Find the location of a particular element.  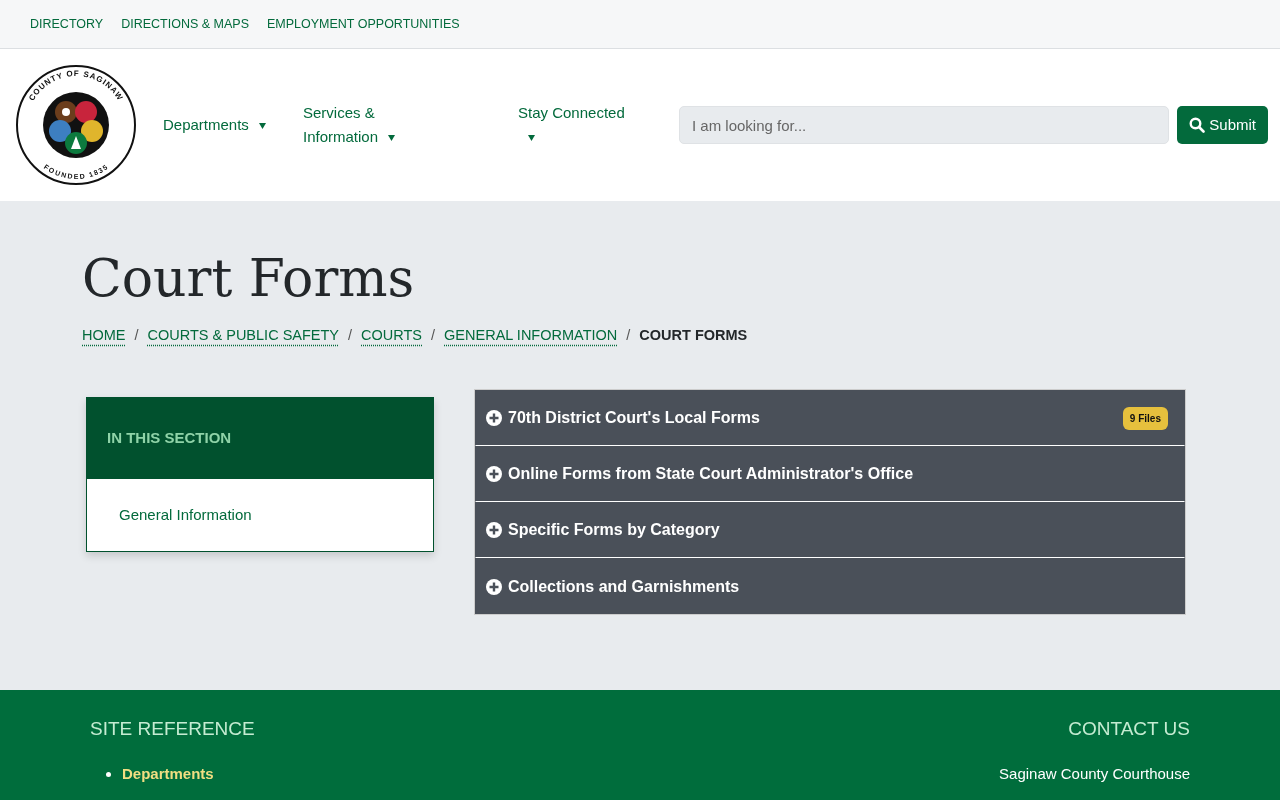

accordion-header: 70th District Court's Local Forms 9 Files is located at coordinates (830, 418).